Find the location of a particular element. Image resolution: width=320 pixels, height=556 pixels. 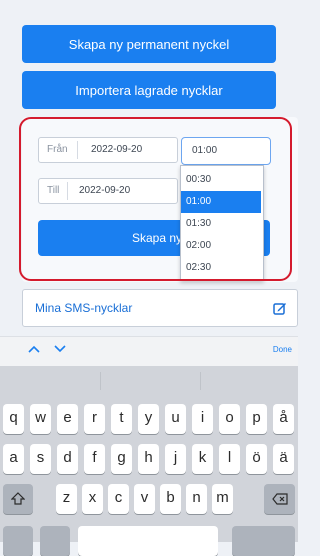

key-e: e is located at coordinates (67, 419).